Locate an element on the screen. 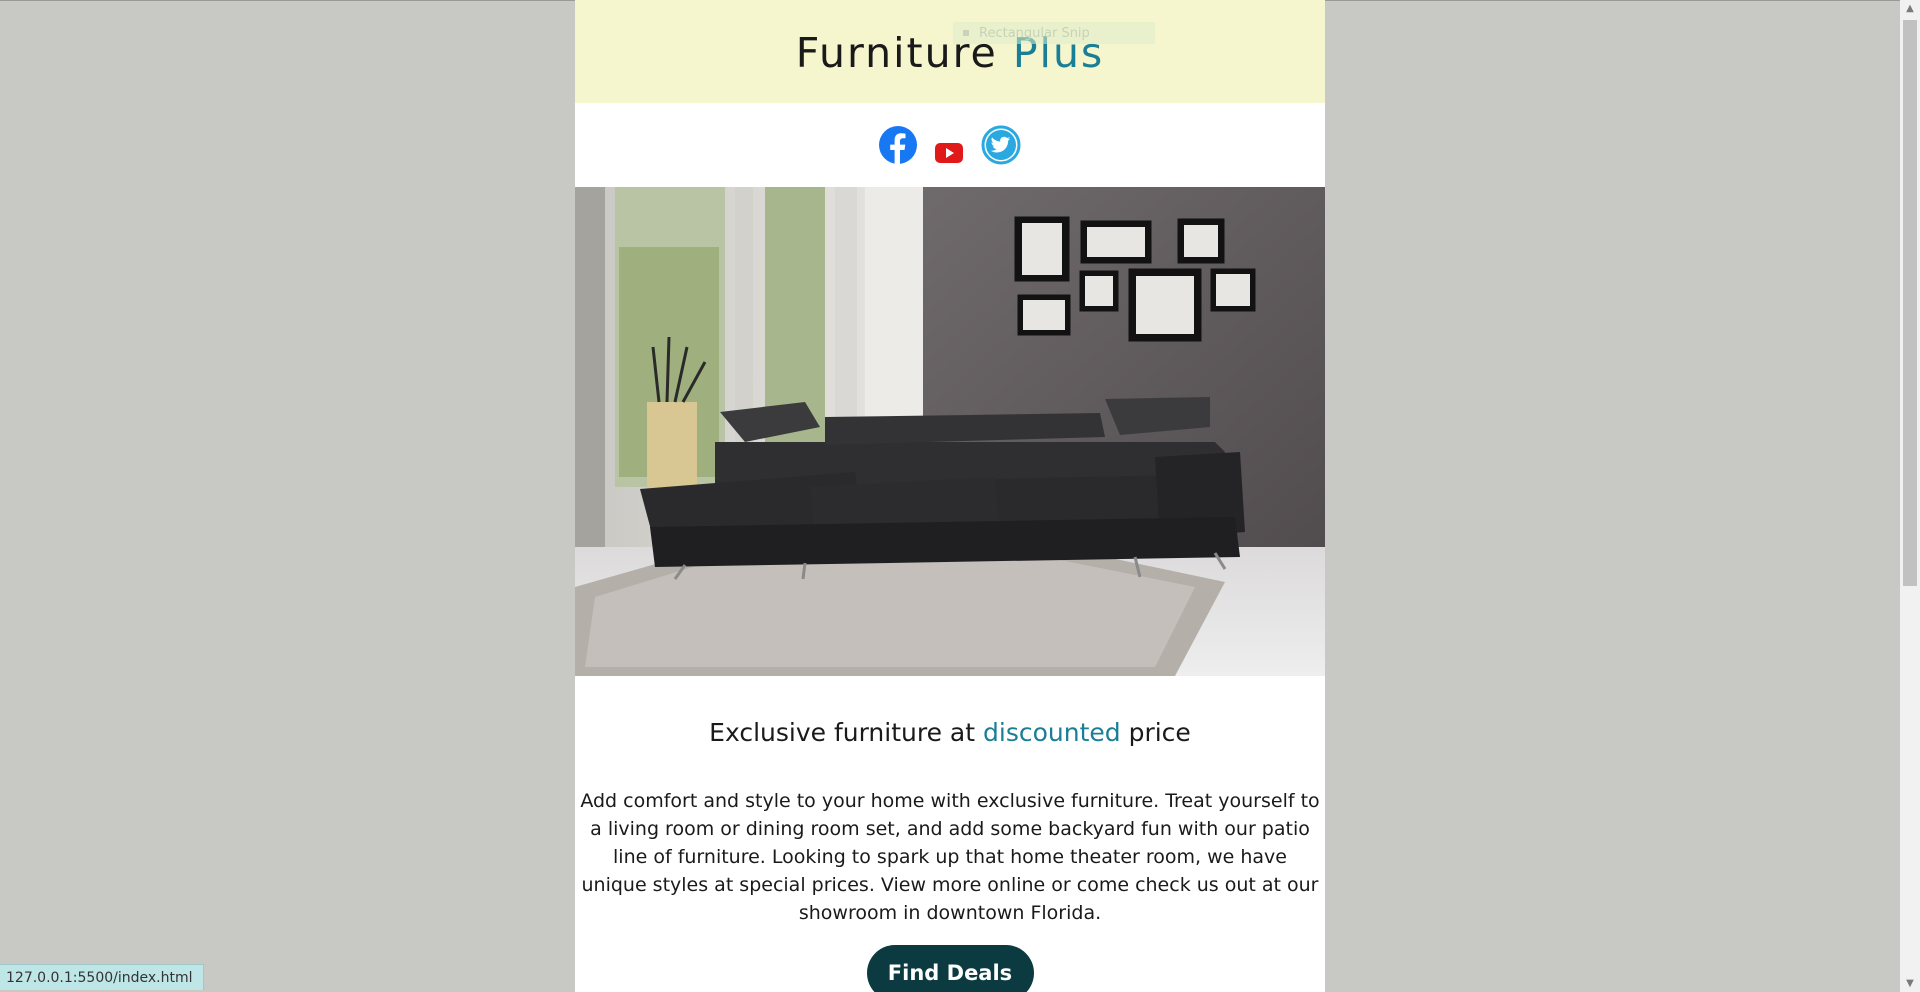  headline-accent: discounted is located at coordinates (1052, 732).